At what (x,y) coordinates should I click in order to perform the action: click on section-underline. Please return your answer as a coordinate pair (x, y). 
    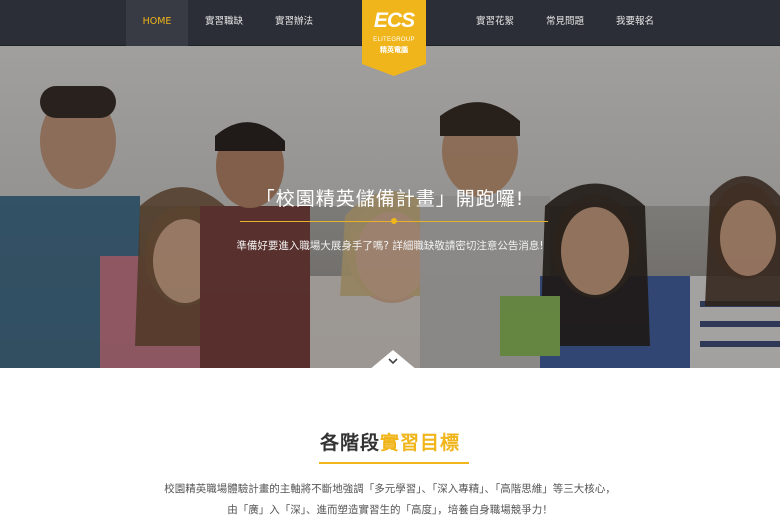
    Looking at the image, I should click on (394, 463).